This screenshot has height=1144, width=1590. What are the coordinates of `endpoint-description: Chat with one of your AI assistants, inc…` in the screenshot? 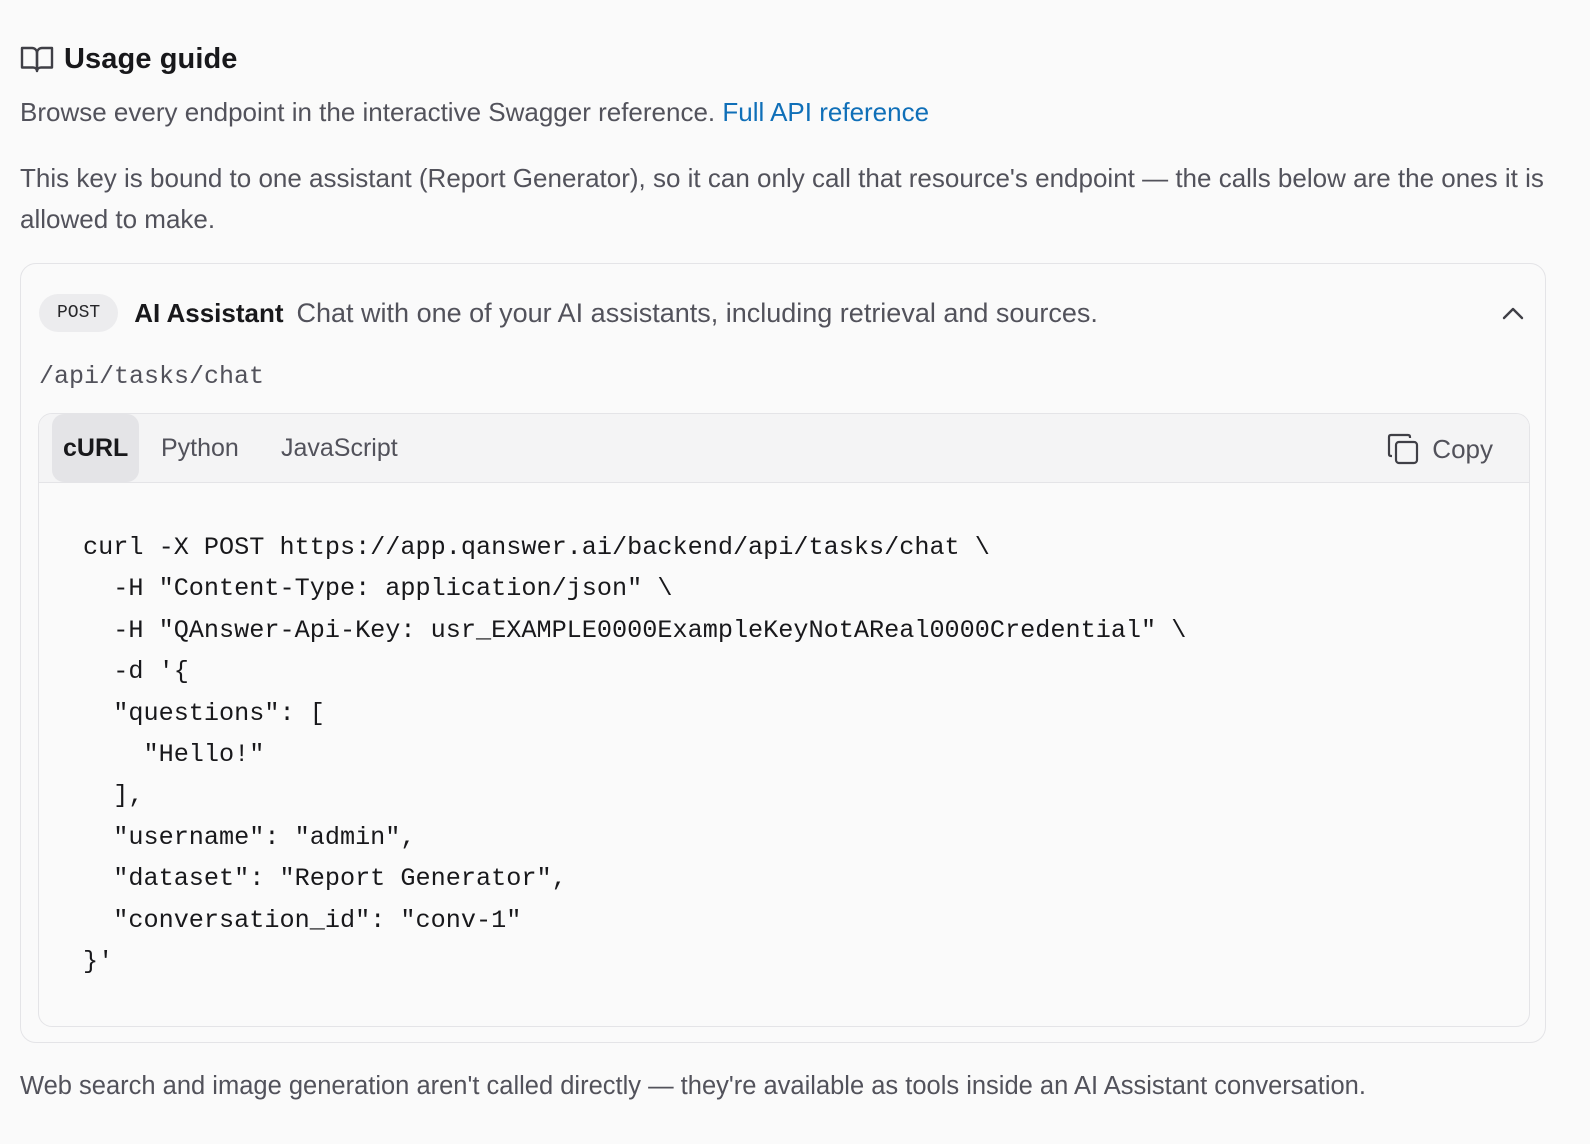 It's located at (697, 312).